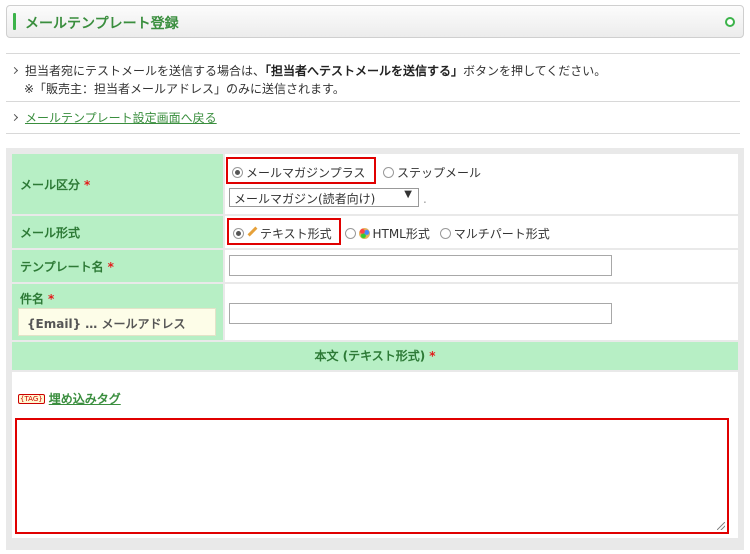  I want to click on subject-value-cell, so click(481, 312).